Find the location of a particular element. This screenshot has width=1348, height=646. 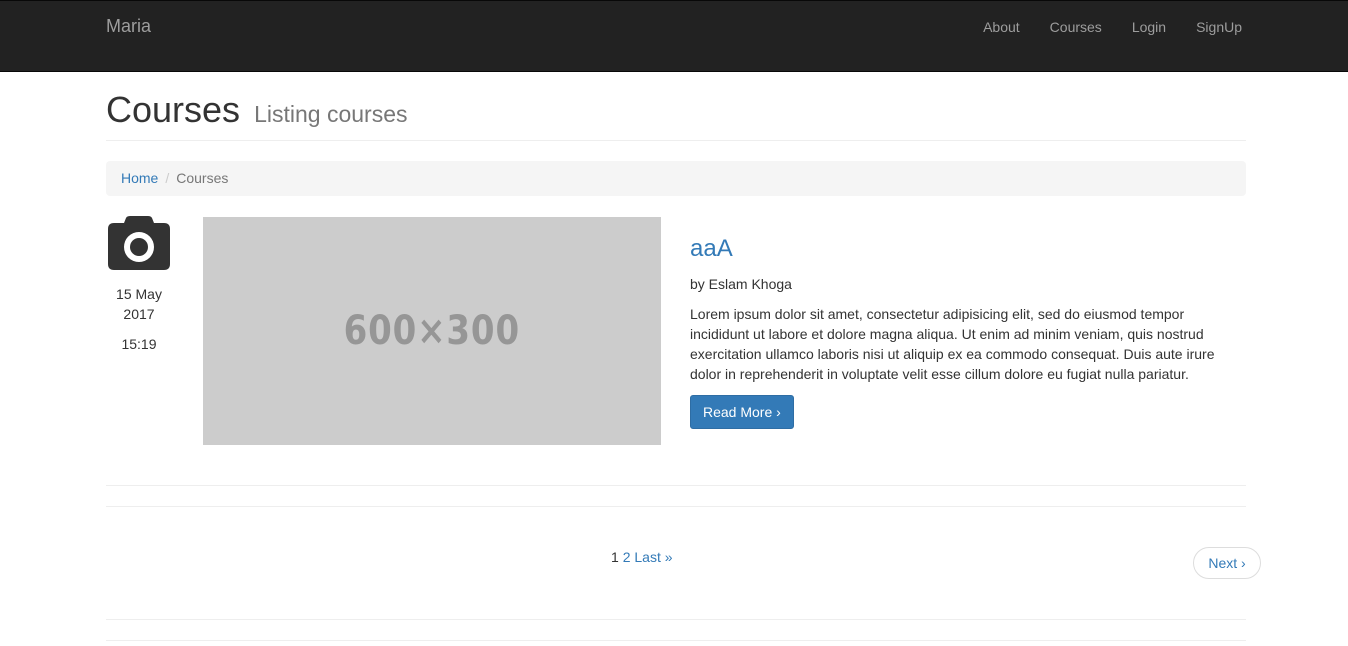

course-author: by Eslam Khoga is located at coordinates (741, 284).